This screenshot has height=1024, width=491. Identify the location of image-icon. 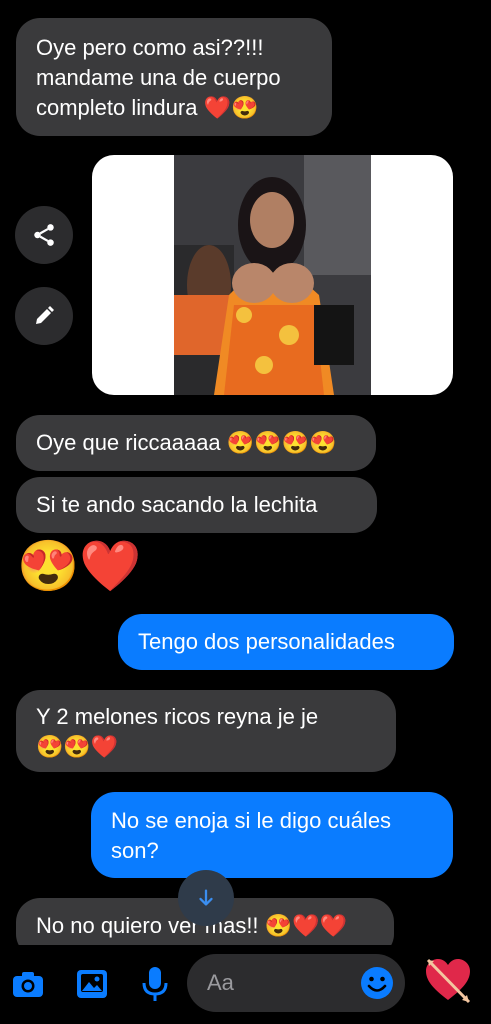
(92, 984).